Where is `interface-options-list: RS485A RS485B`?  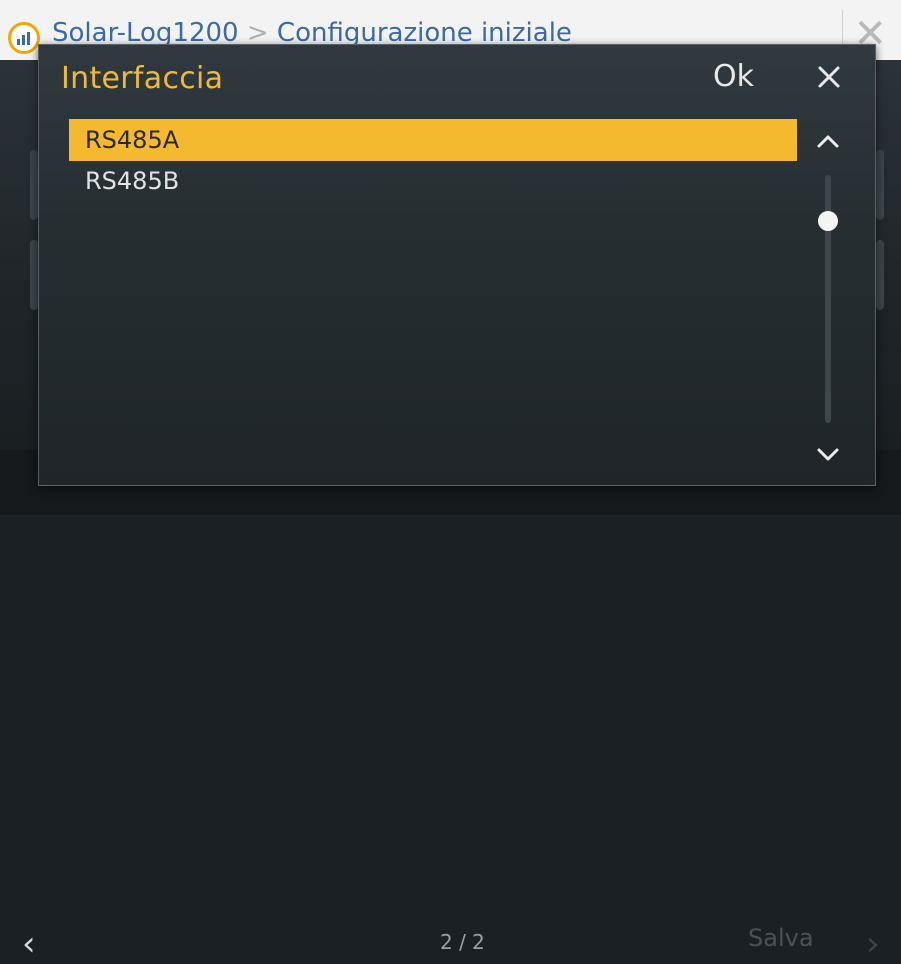
interface-options-list: RS485A RS485B is located at coordinates (433, 161).